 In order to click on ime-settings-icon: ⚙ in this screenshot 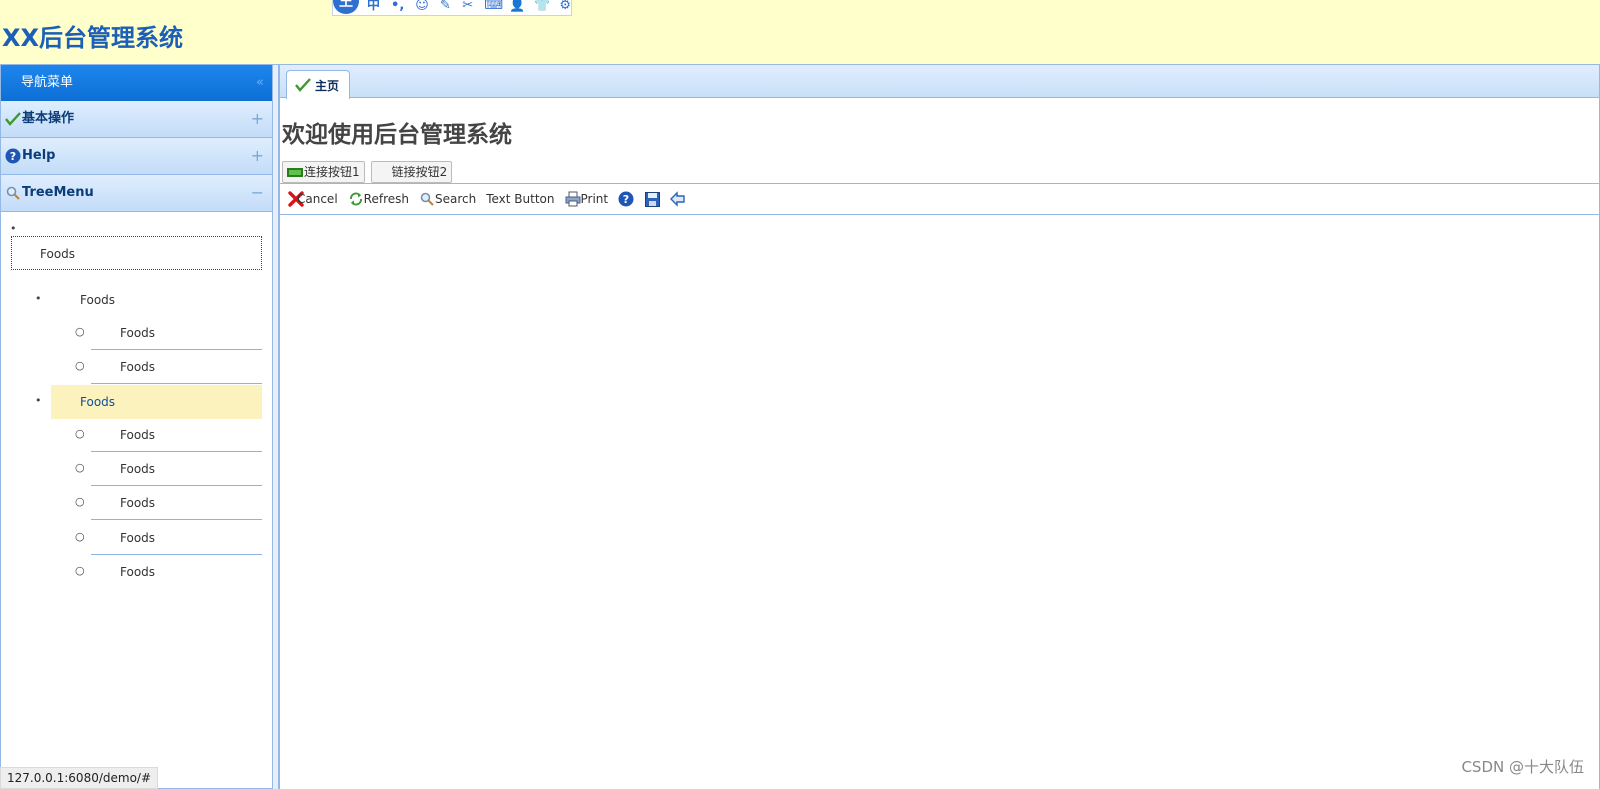, I will do `click(565, 7)`.